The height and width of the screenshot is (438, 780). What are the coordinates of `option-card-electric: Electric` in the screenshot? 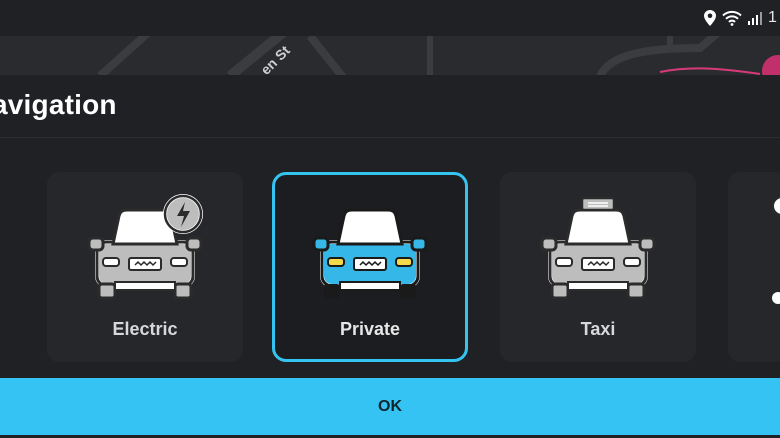 It's located at (145, 267).